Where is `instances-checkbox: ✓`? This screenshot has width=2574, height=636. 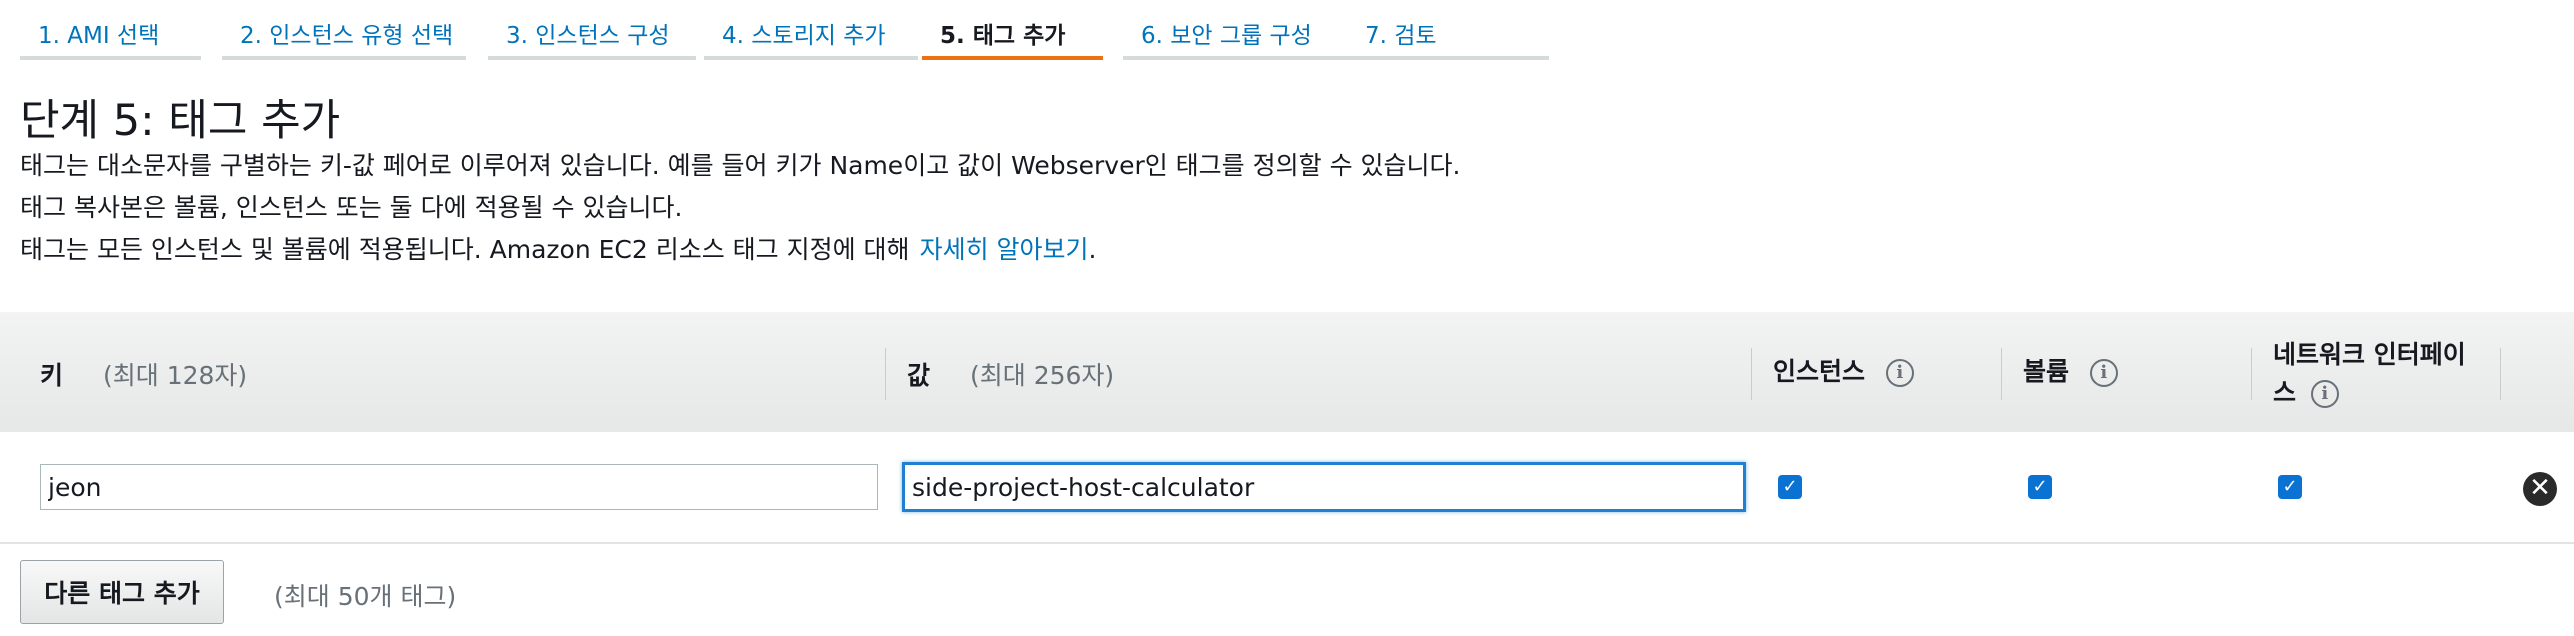
instances-checkbox: ✓ is located at coordinates (1790, 487).